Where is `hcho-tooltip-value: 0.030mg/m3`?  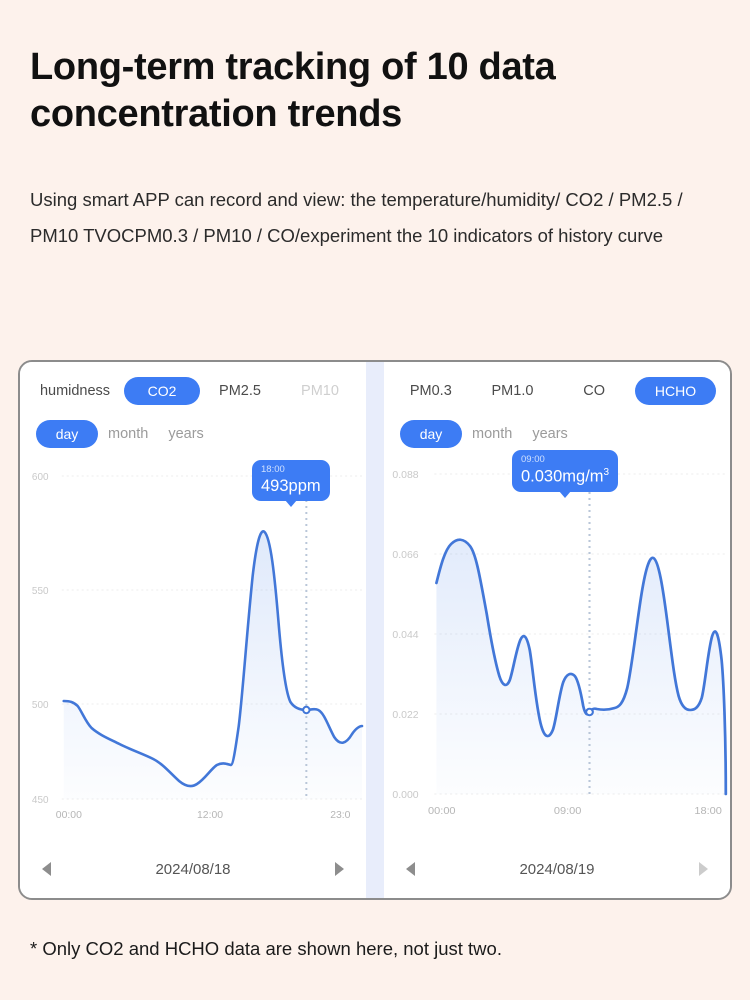 hcho-tooltip-value: 0.030mg/m3 is located at coordinates (565, 475).